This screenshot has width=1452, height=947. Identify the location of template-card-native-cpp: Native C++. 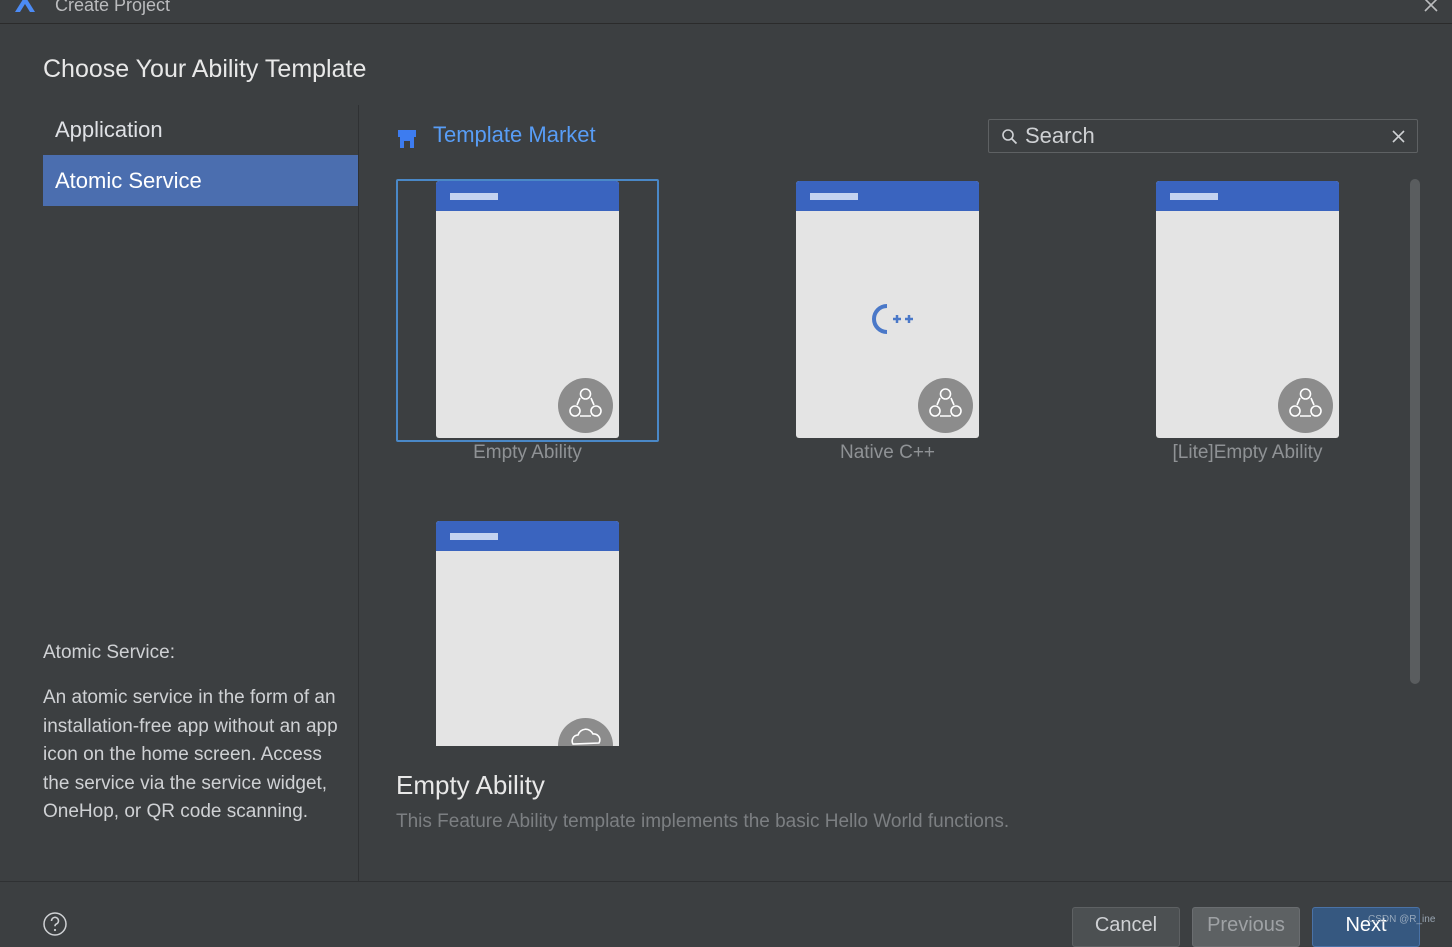
(887, 329).